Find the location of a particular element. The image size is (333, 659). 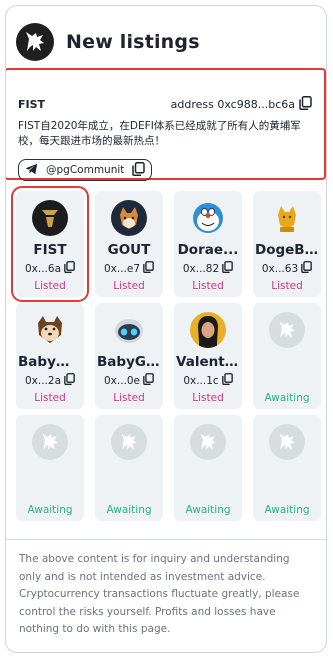

token-address: 0x...6a is located at coordinates (50, 268).